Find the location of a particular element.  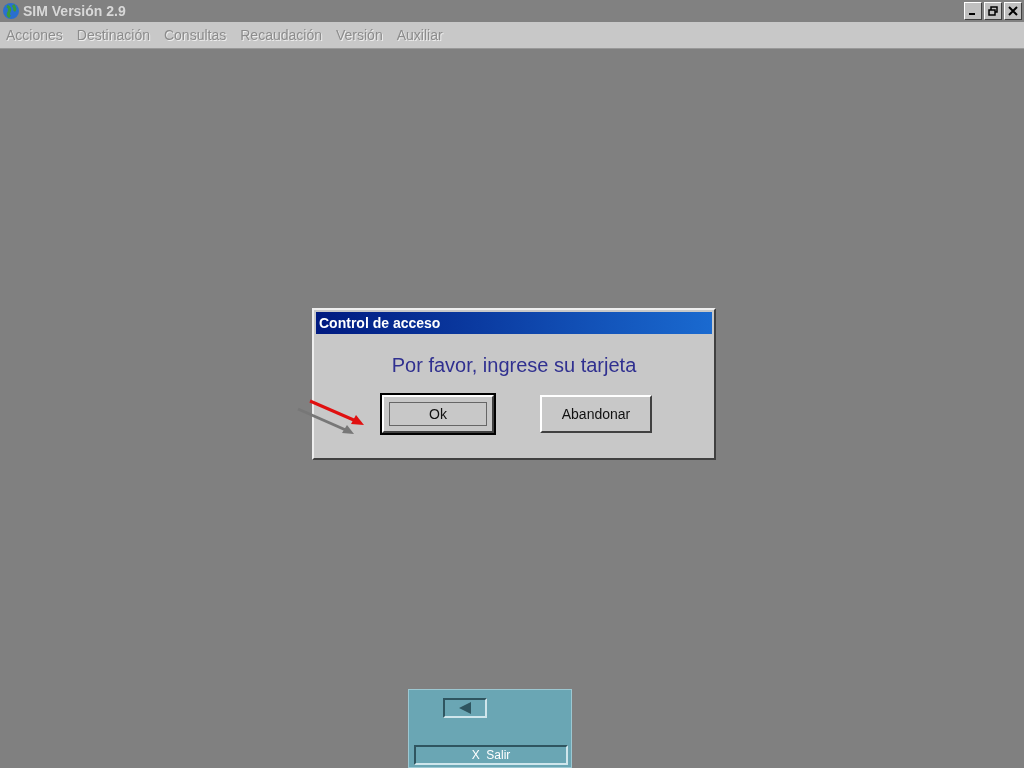

left-triangle-icon is located at coordinates (465, 708).